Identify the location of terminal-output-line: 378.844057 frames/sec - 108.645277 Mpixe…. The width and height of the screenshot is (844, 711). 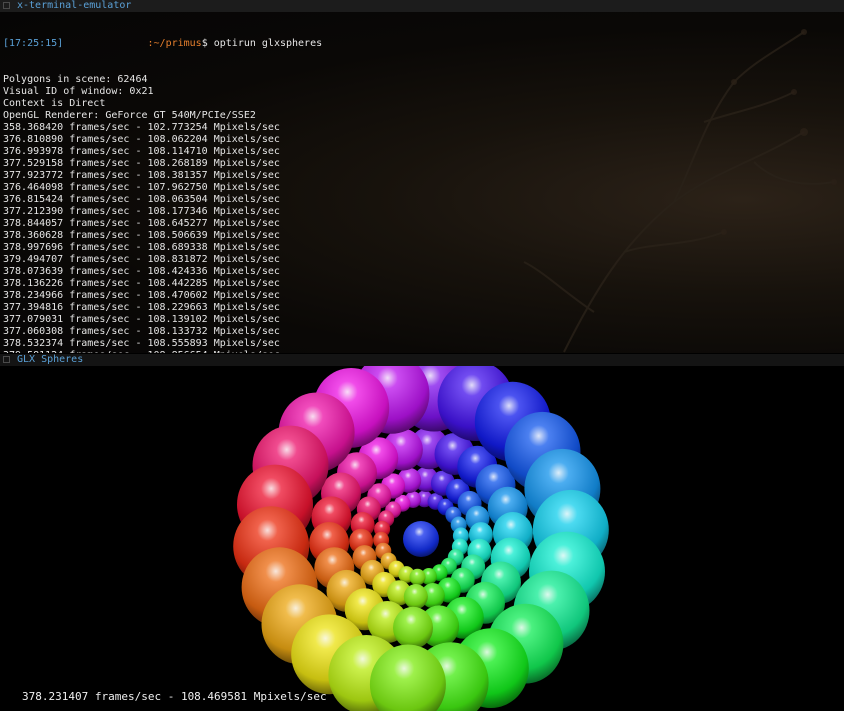
(141, 223).